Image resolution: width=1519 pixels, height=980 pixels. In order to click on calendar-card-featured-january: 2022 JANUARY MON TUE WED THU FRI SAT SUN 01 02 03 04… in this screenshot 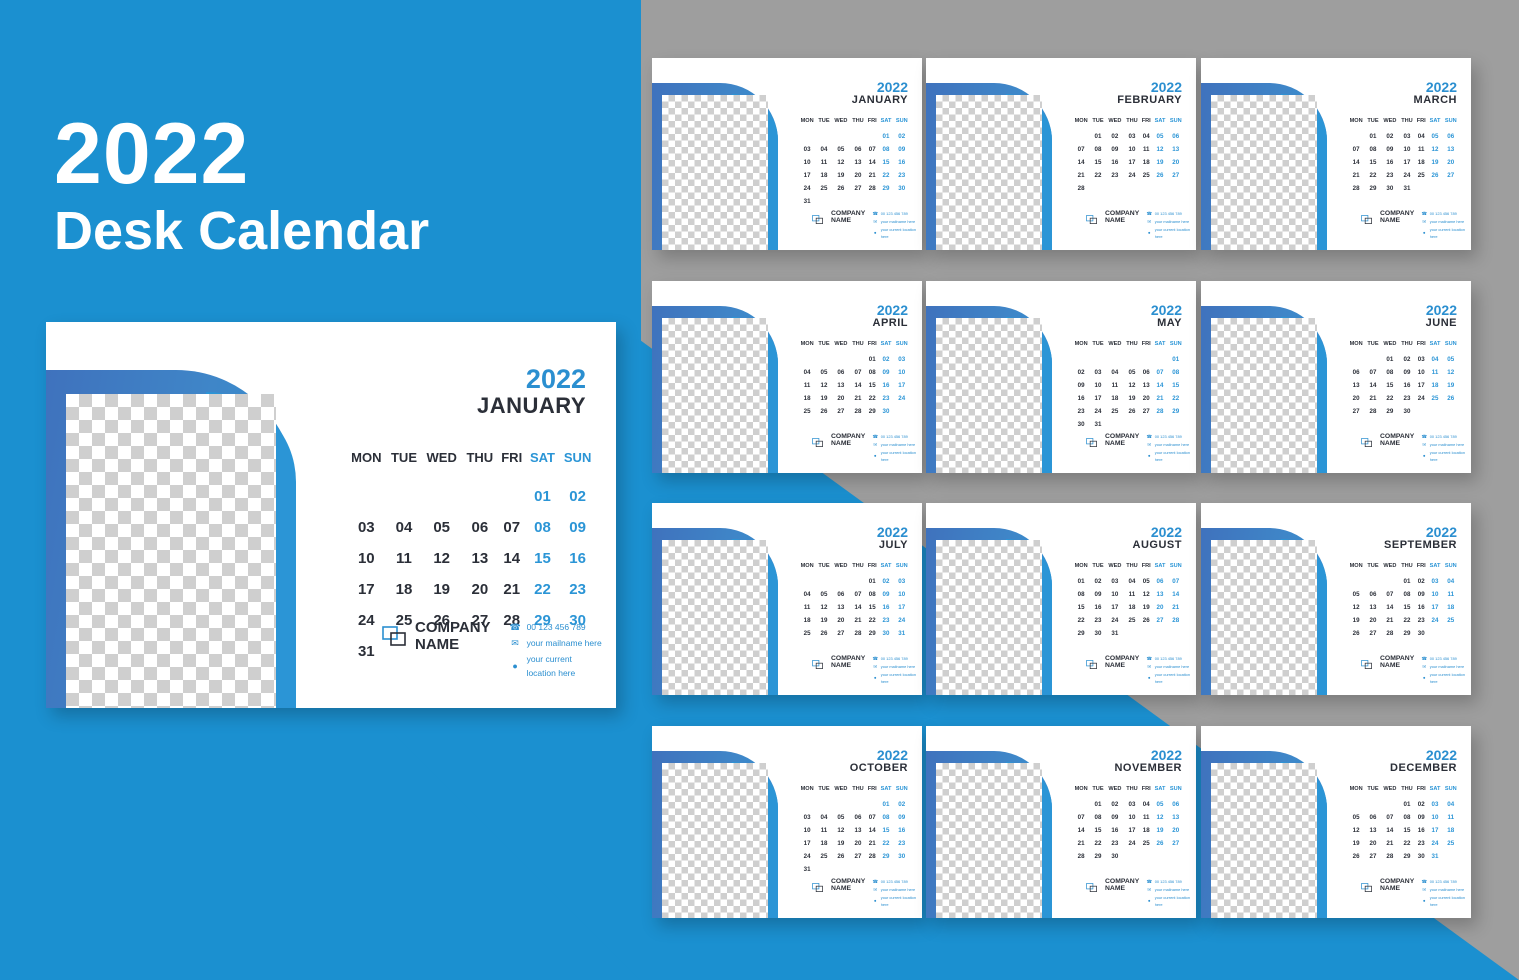, I will do `click(331, 515)`.